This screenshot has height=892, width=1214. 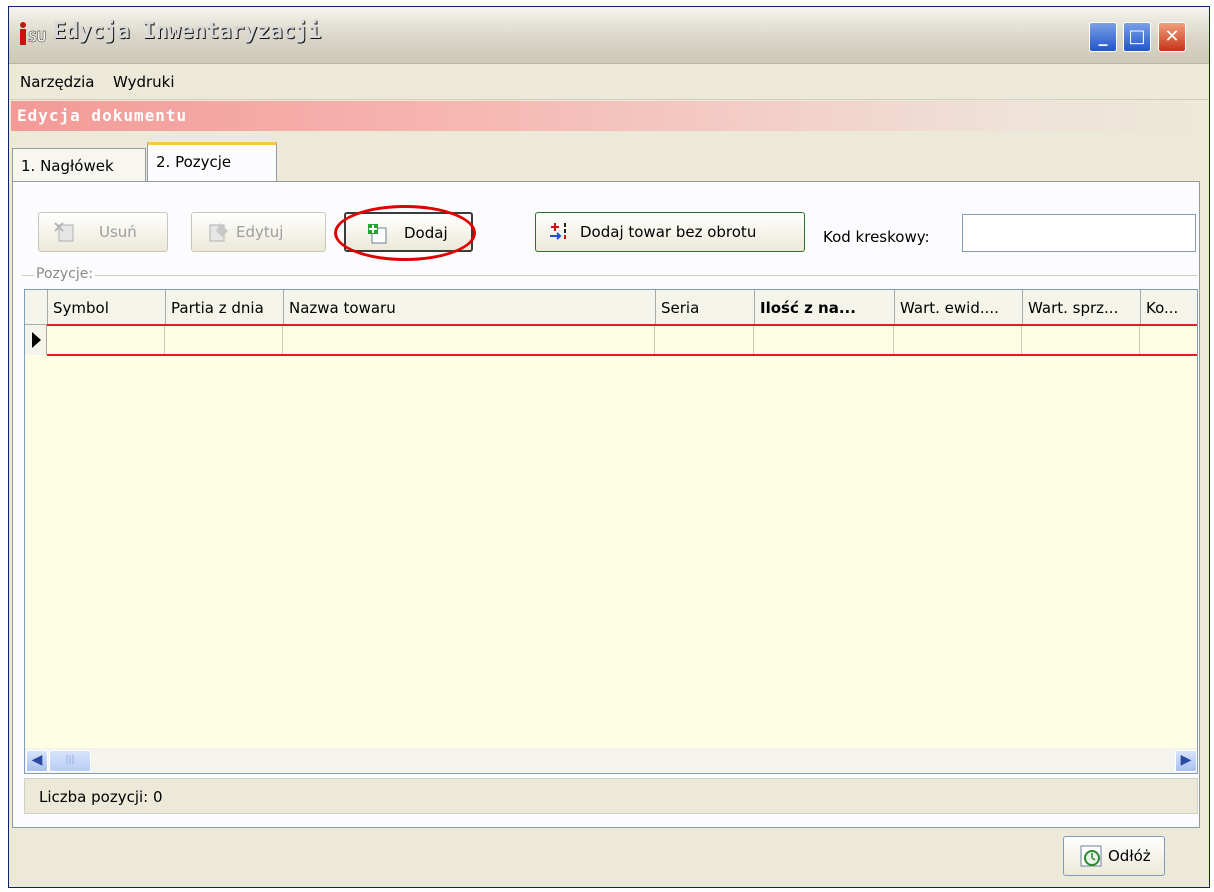 What do you see at coordinates (70, 761) in the screenshot?
I see `scroll-thumb: |||` at bounding box center [70, 761].